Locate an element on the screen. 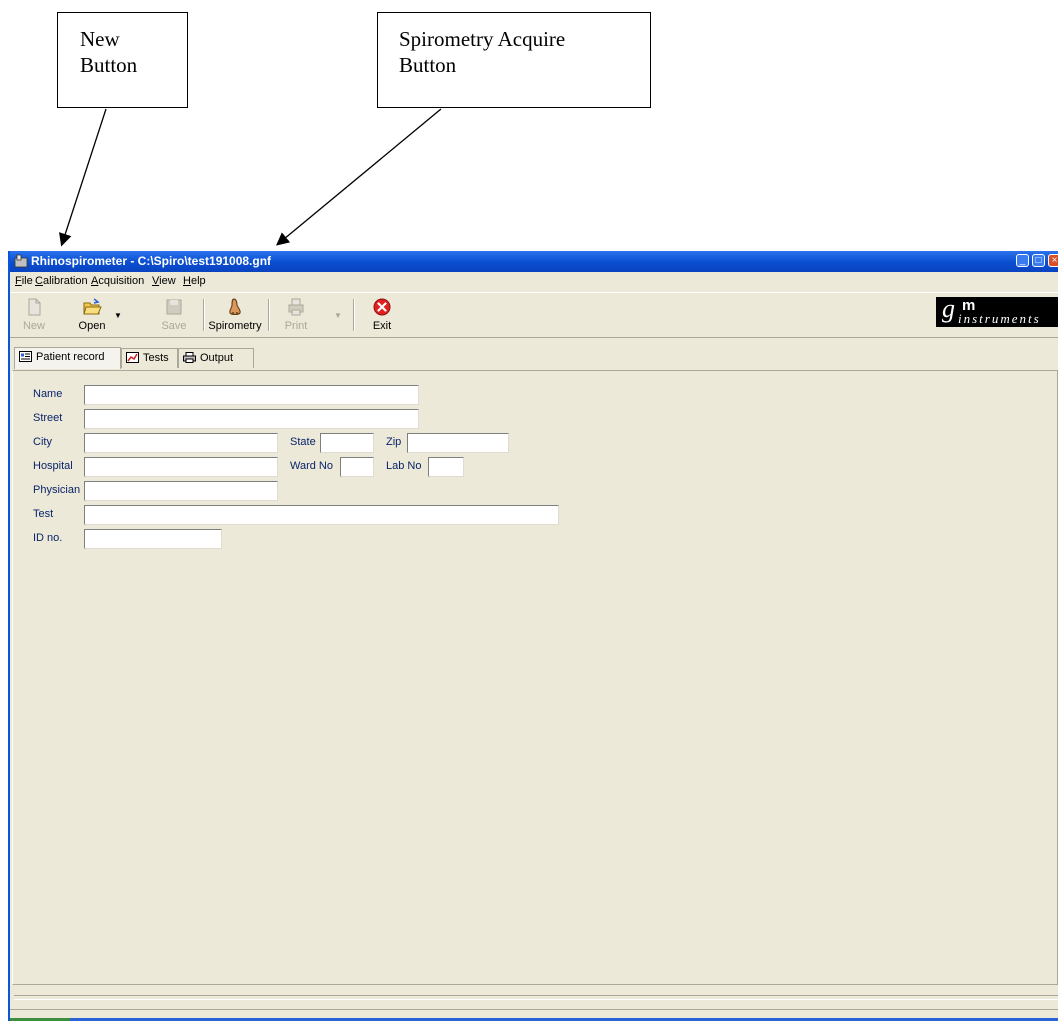 The width and height of the screenshot is (1058, 1021). menu-bar: File Calibration Acquisition View Help is located at coordinates (534, 281).